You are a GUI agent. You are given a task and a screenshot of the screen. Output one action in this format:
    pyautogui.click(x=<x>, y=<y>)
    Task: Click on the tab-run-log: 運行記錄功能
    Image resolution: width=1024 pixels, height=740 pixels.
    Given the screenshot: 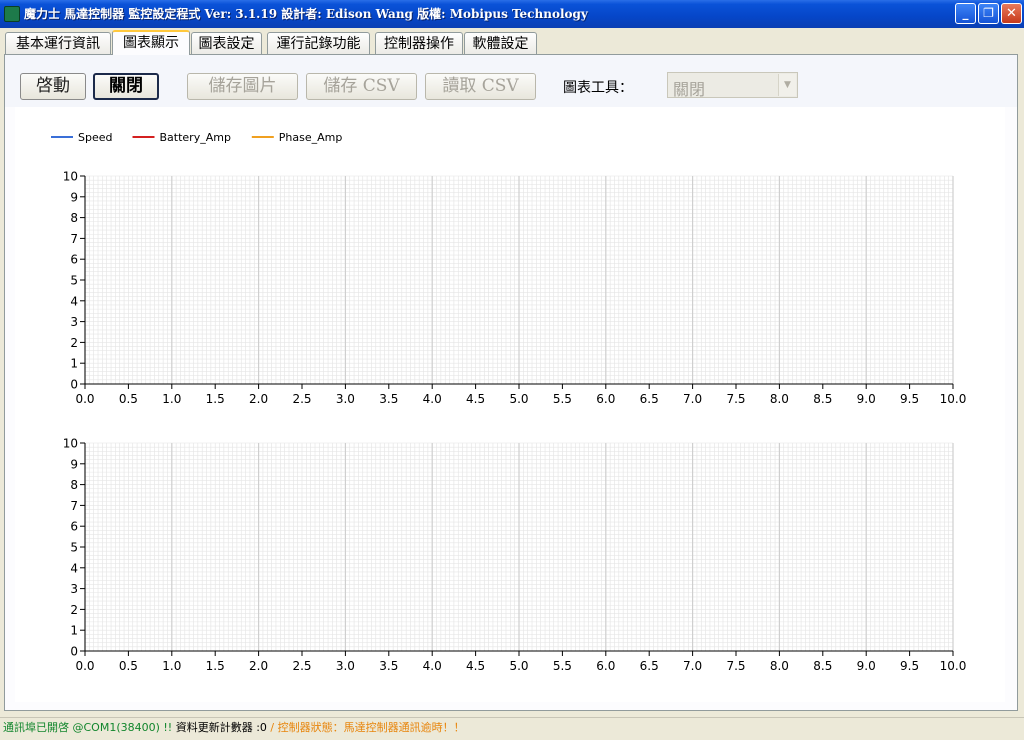 What is the action you would take?
    pyautogui.click(x=318, y=43)
    